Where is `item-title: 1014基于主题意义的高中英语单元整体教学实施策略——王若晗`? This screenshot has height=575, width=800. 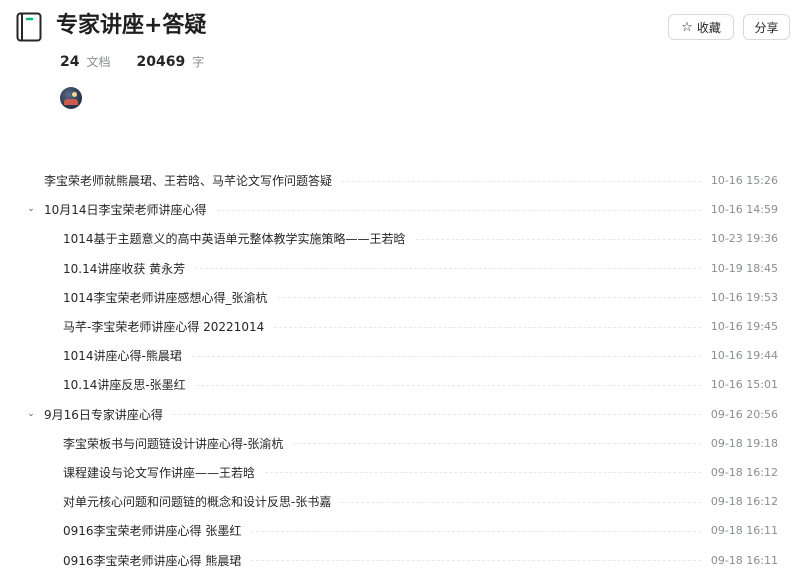 item-title: 1014基于主题意义的高中英语单元整体教学实施策略——王若晗 is located at coordinates (239, 238).